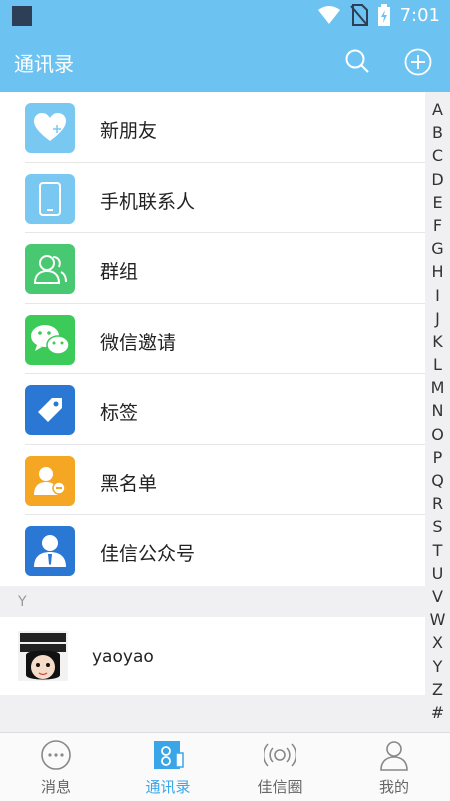 The width and height of the screenshot is (450, 801). Describe the element at coordinates (280, 755) in the screenshot. I see `broadcast-icon` at that location.